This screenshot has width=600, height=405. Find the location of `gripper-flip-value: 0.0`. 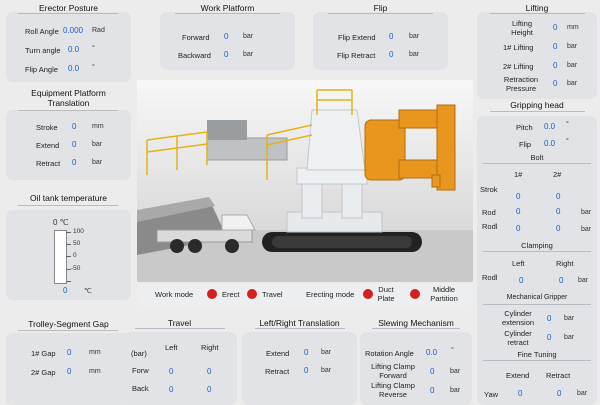

gripper-flip-value: 0.0 is located at coordinates (550, 143).